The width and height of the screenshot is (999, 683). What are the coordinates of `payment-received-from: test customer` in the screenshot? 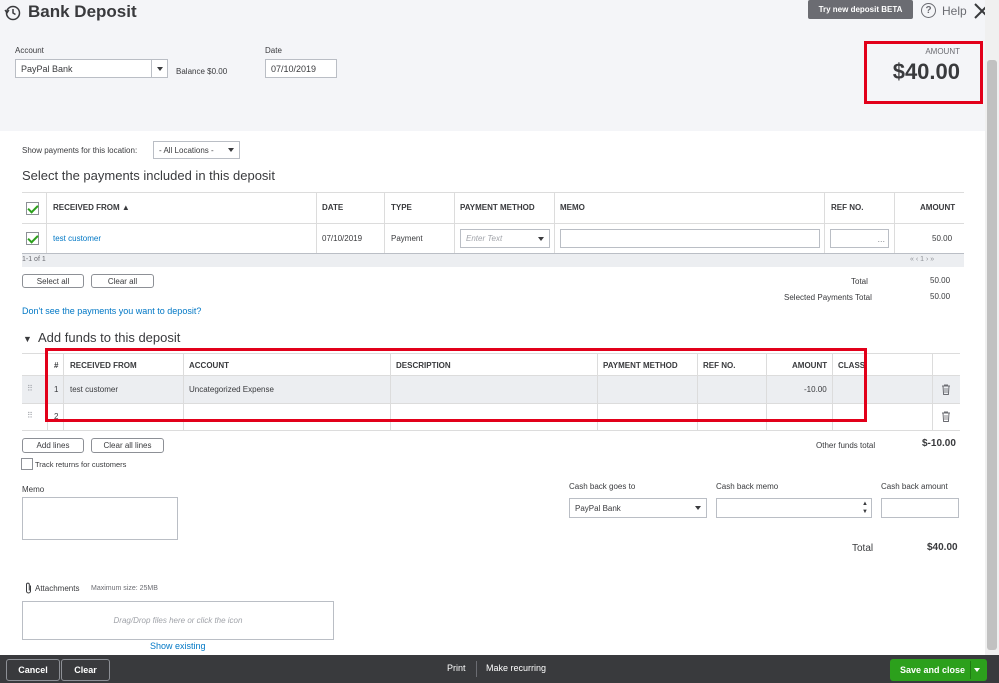 It's located at (77, 238).